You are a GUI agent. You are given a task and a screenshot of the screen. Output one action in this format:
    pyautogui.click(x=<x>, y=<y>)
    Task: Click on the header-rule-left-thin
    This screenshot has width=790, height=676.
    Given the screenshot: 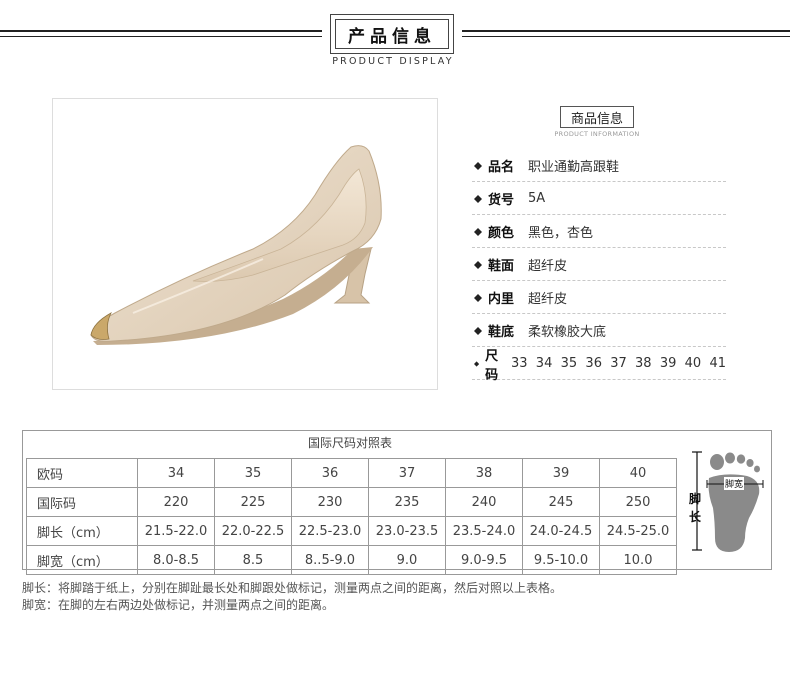 What is the action you would take?
    pyautogui.click(x=161, y=36)
    